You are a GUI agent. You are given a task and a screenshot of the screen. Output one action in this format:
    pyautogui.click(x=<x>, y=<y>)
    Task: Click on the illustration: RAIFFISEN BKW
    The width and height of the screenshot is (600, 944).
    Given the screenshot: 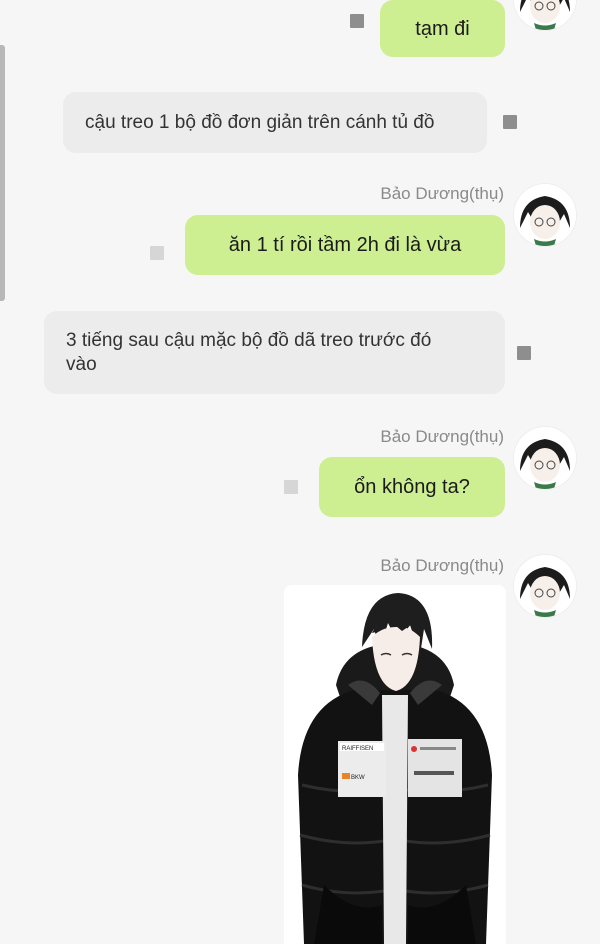 What is the action you would take?
    pyautogui.click(x=395, y=764)
    